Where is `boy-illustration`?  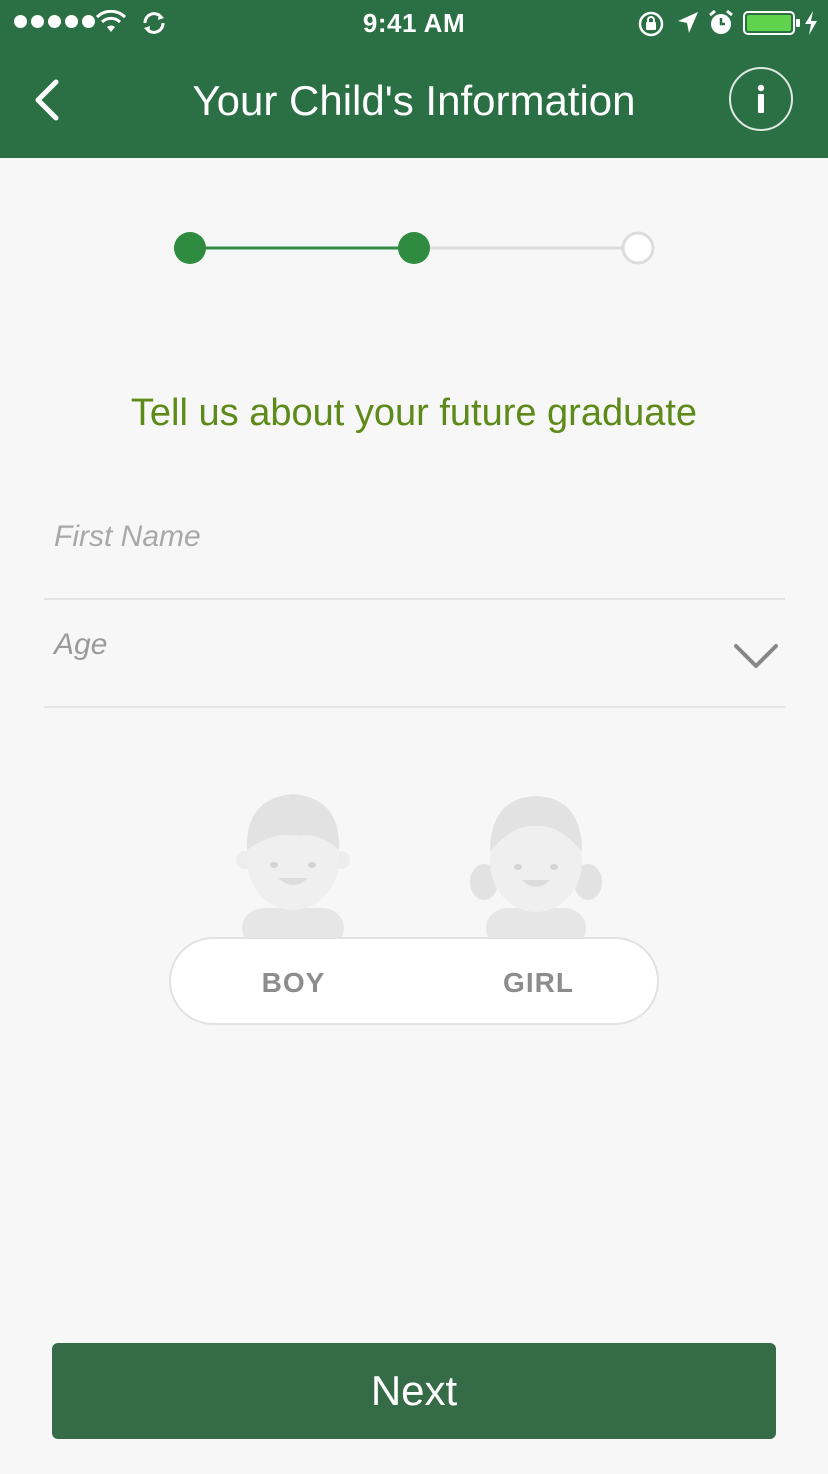
boy-illustration is located at coordinates (293, 871).